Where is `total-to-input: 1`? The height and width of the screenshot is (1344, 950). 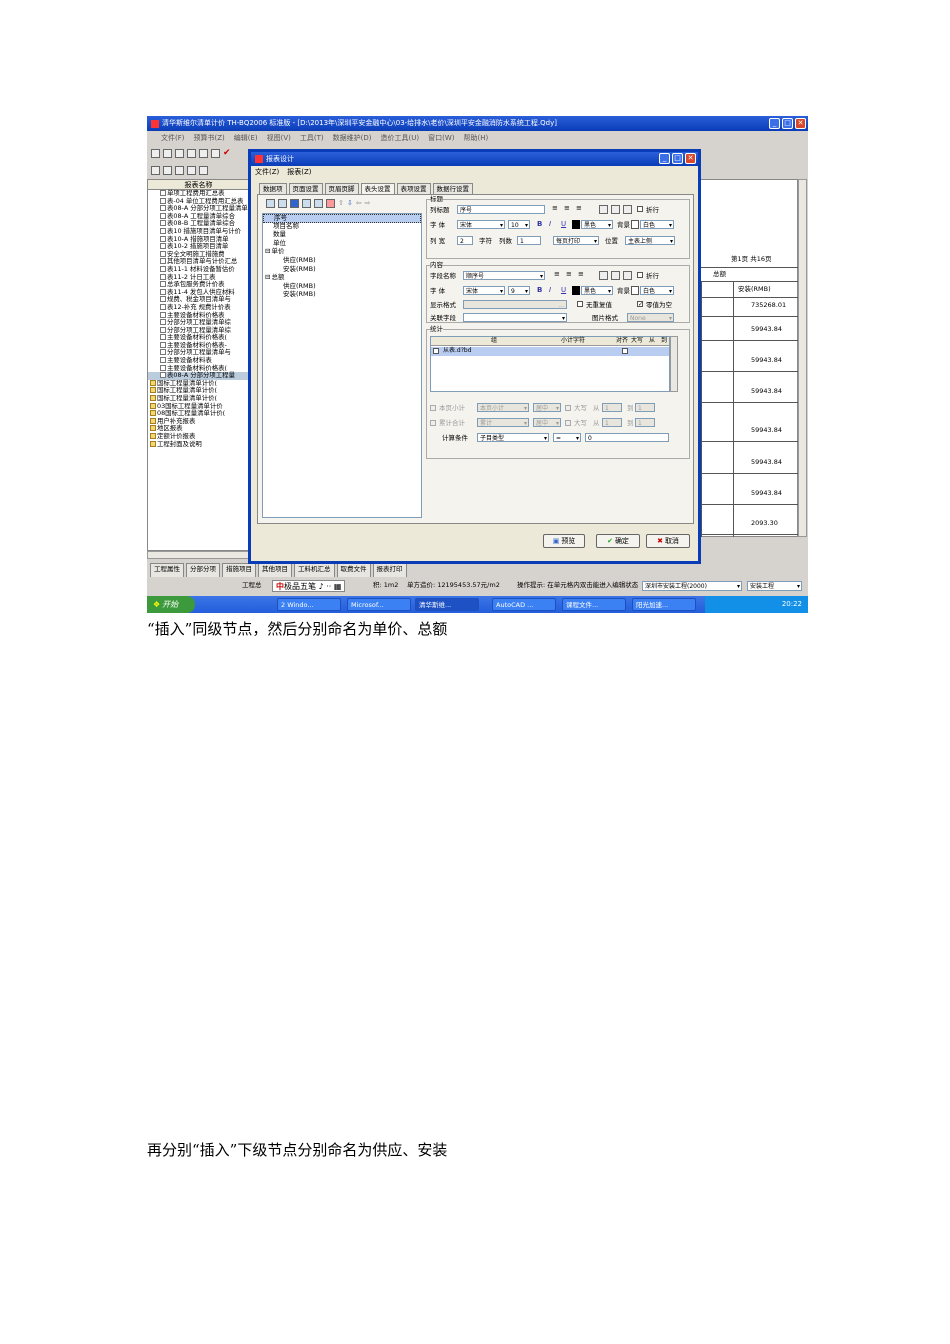 total-to-input: 1 is located at coordinates (645, 422).